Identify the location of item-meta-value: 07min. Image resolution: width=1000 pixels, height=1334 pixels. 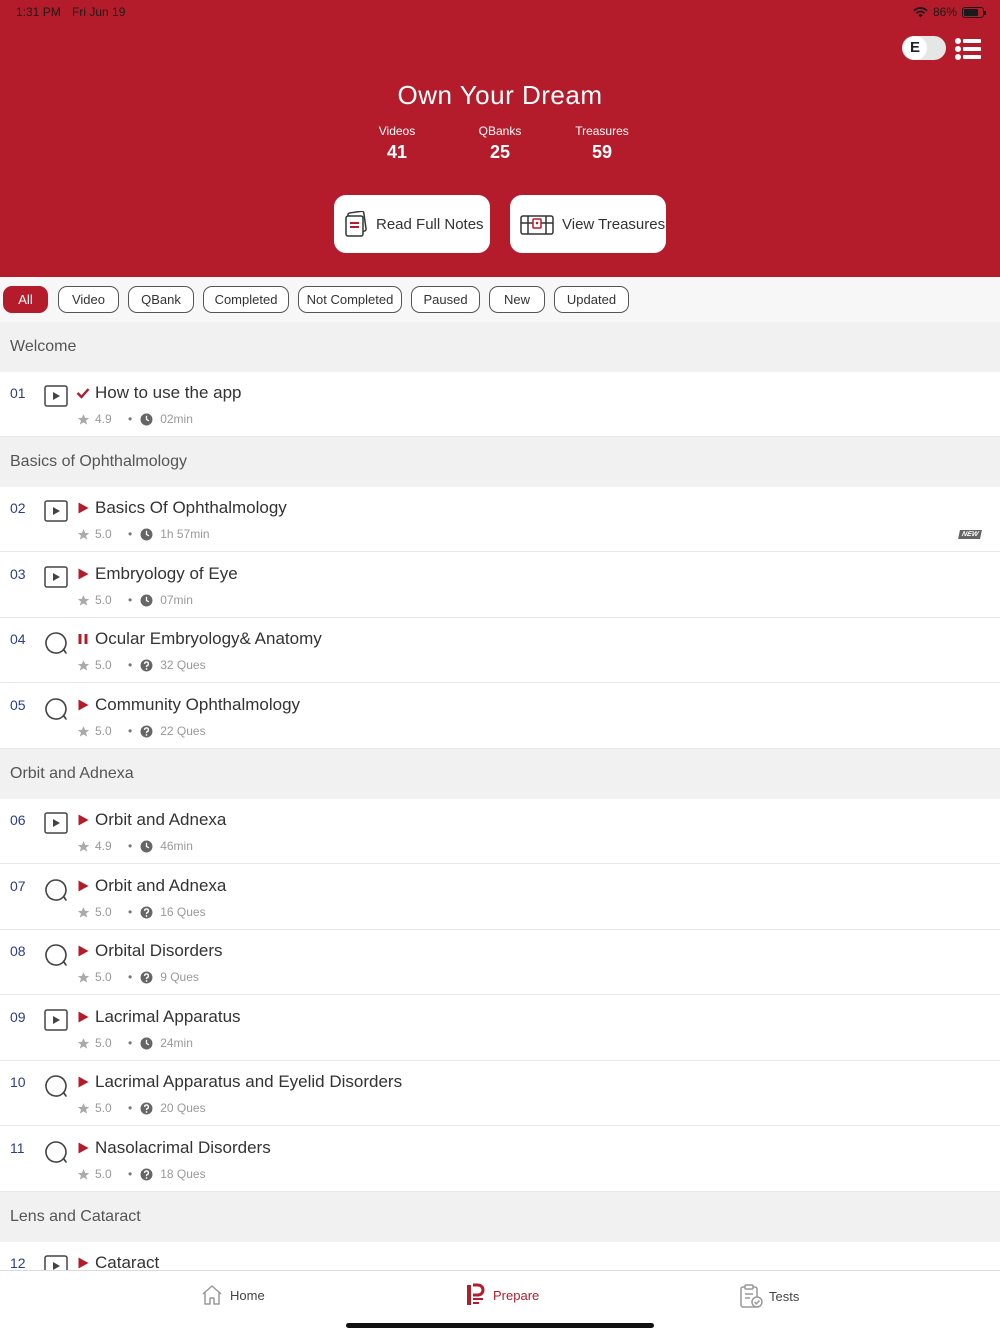
(176, 600).